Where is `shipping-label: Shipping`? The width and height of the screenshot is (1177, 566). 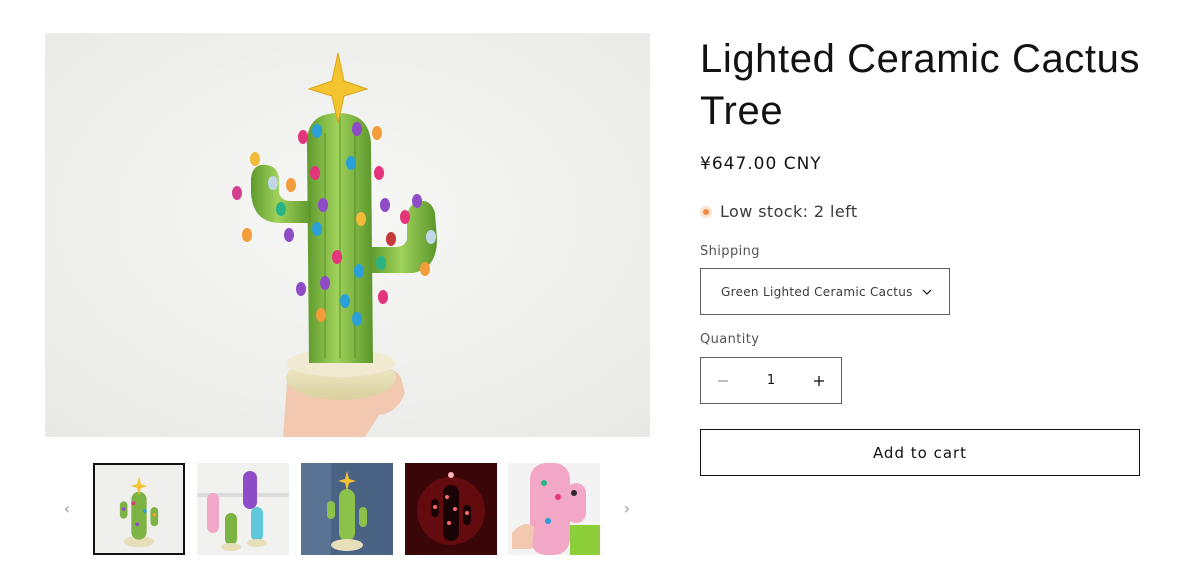 shipping-label: Shipping is located at coordinates (730, 251).